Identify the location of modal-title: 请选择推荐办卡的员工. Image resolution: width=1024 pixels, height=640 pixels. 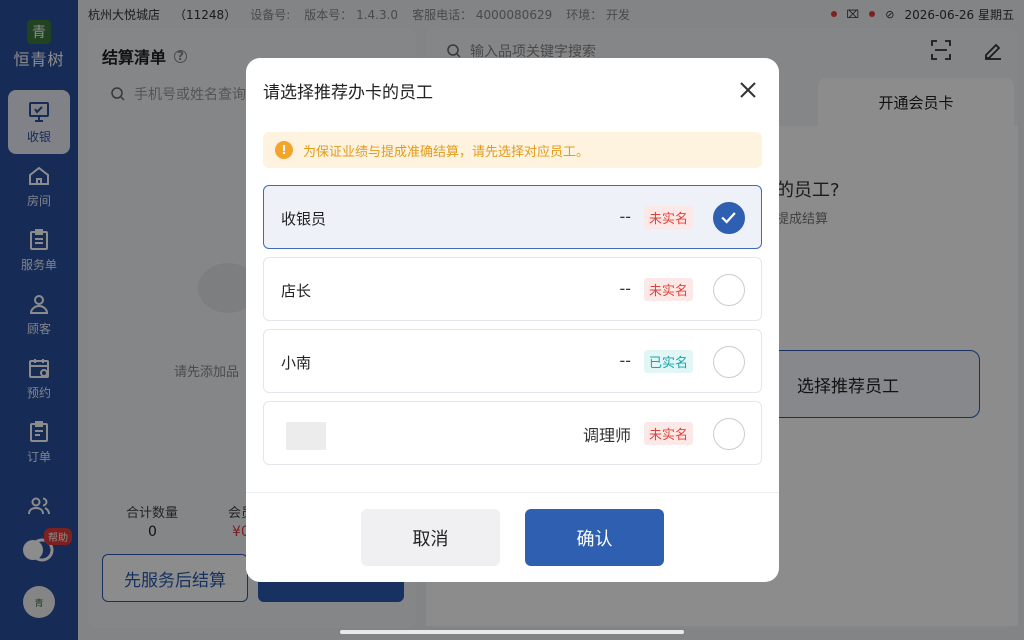
(348, 93).